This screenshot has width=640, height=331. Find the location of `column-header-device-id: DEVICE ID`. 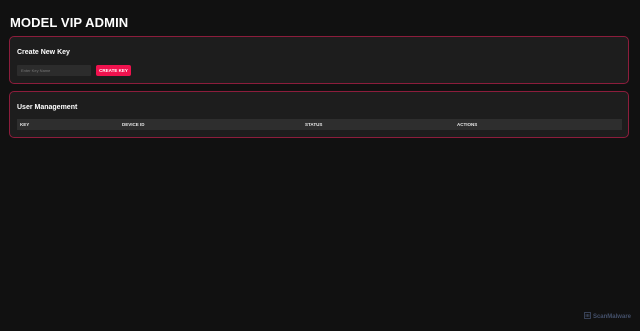

column-header-device-id: DEVICE ID is located at coordinates (133, 124).